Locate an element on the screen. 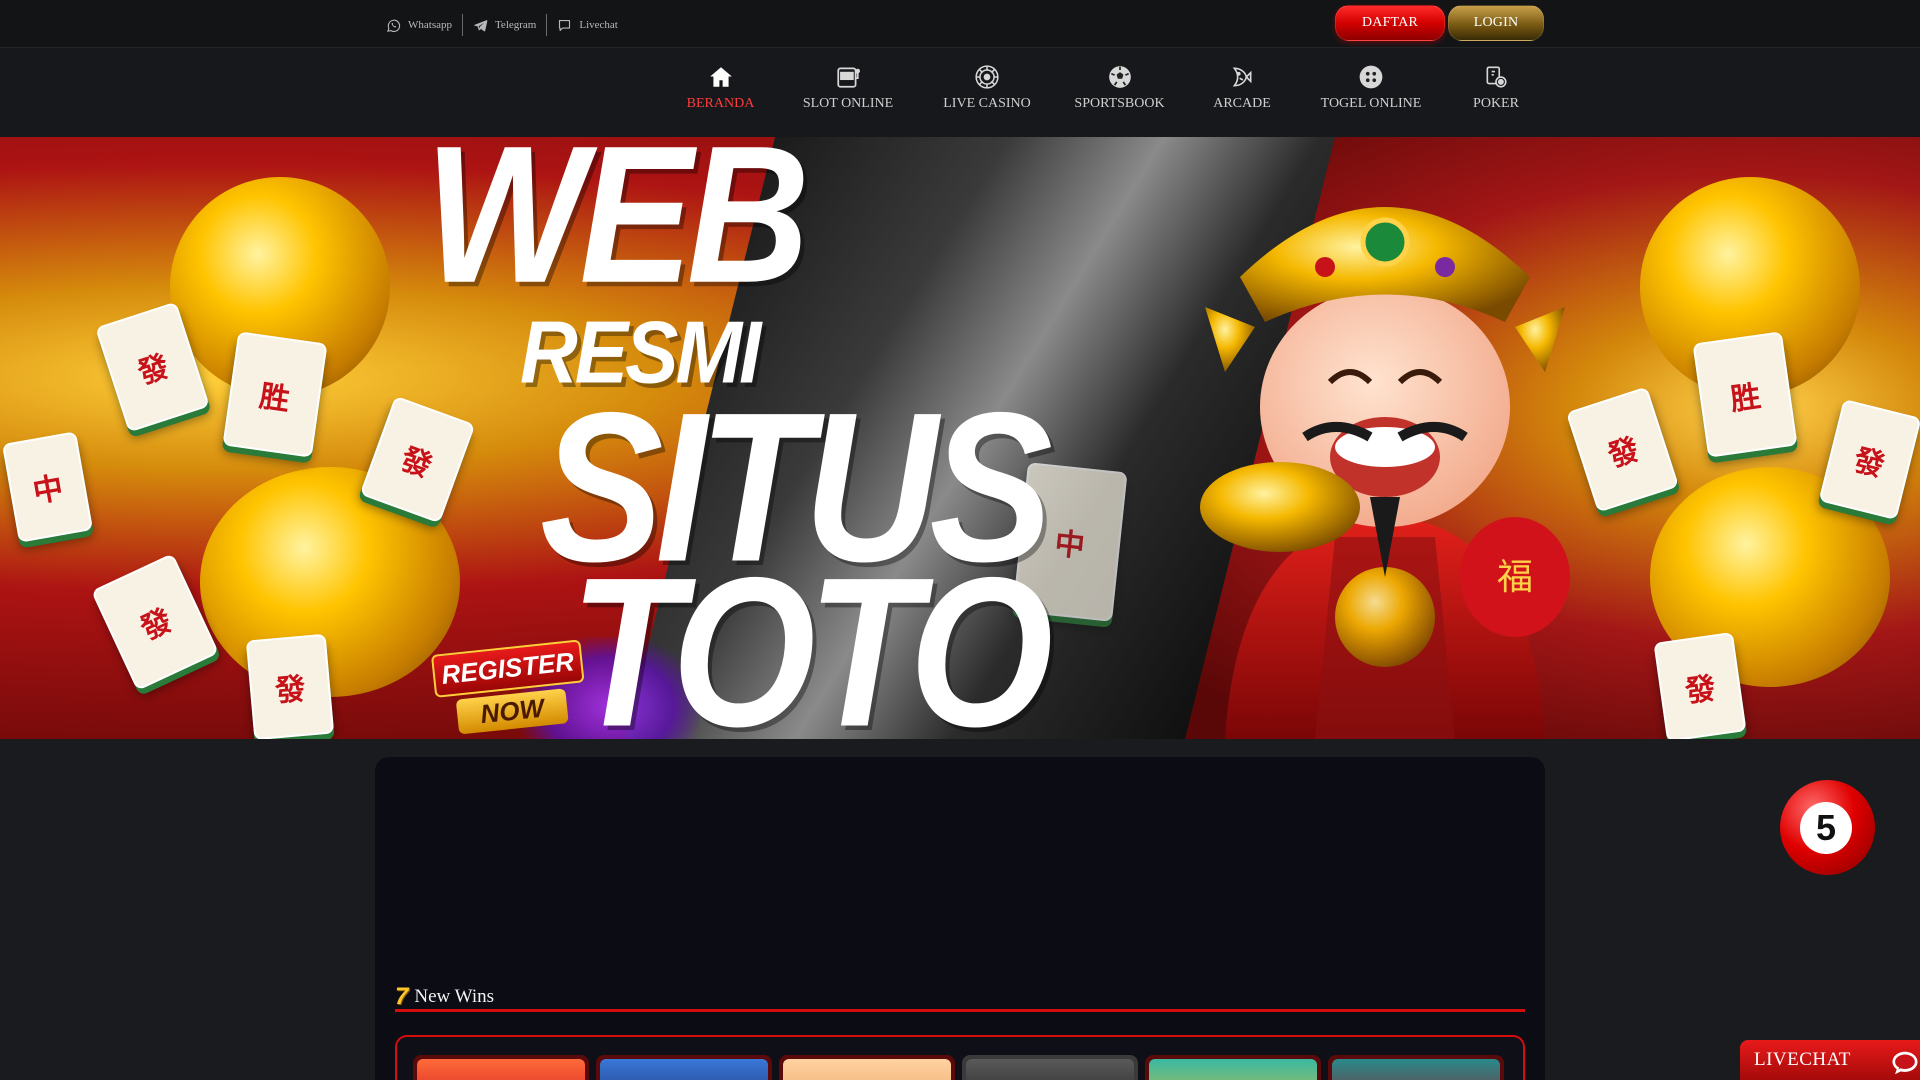  register-now-badge: REGISTER NOW is located at coordinates (509, 689).